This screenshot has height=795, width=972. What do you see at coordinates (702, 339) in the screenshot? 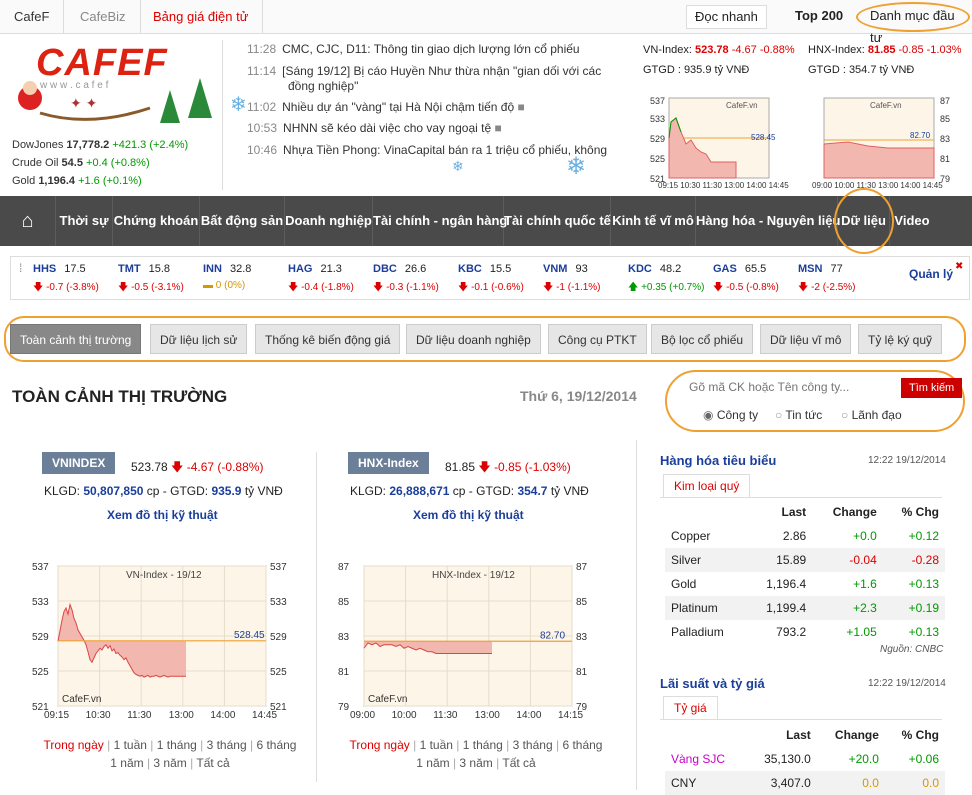
I see `tab-bo-loc: Bộ lọc cổ phiếu` at bounding box center [702, 339].